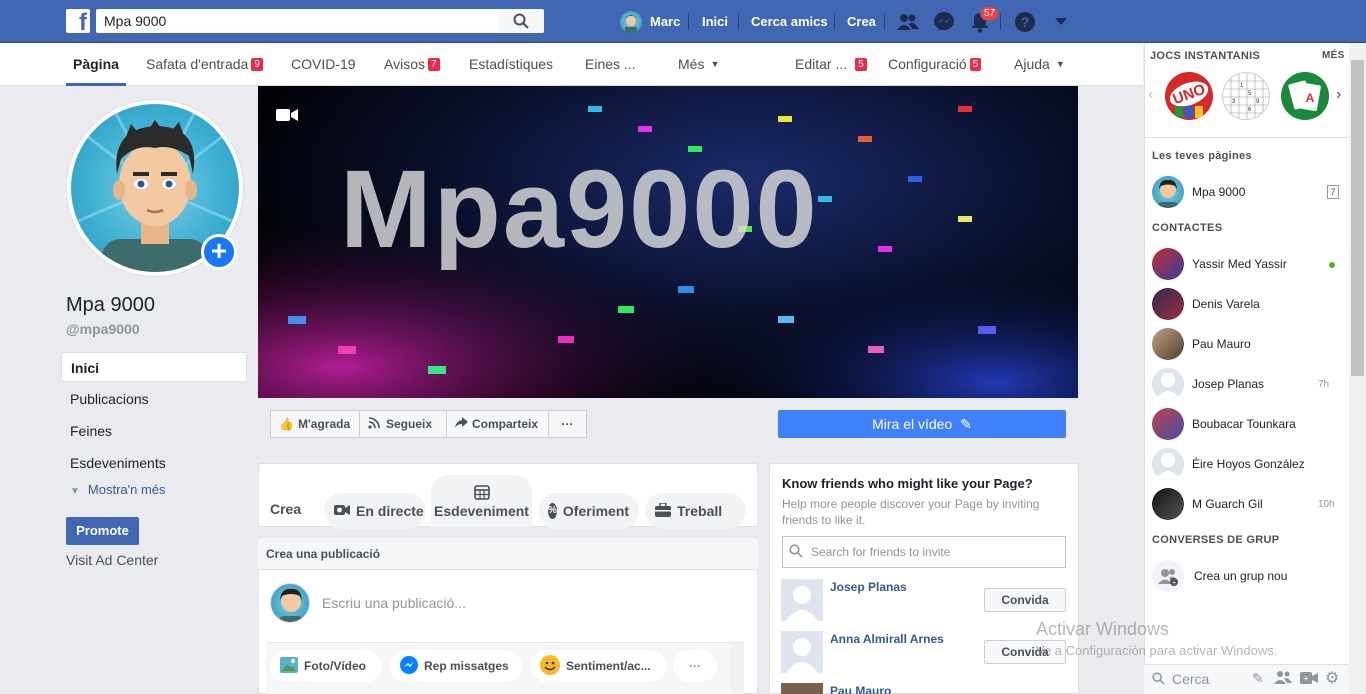  What do you see at coordinates (1240, 576) in the screenshot?
I see `create-group-link: Crea un grup nou` at bounding box center [1240, 576].